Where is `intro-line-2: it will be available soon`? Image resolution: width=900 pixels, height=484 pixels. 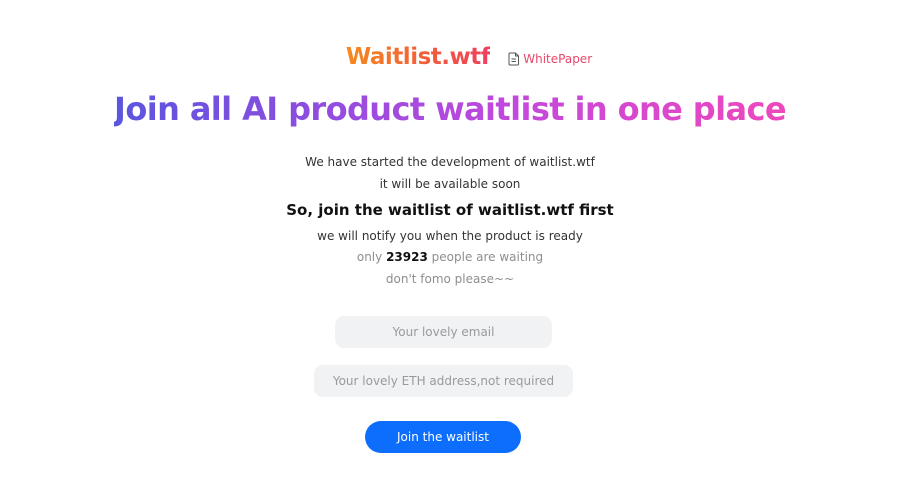 intro-line-2: it will be available soon is located at coordinates (450, 184).